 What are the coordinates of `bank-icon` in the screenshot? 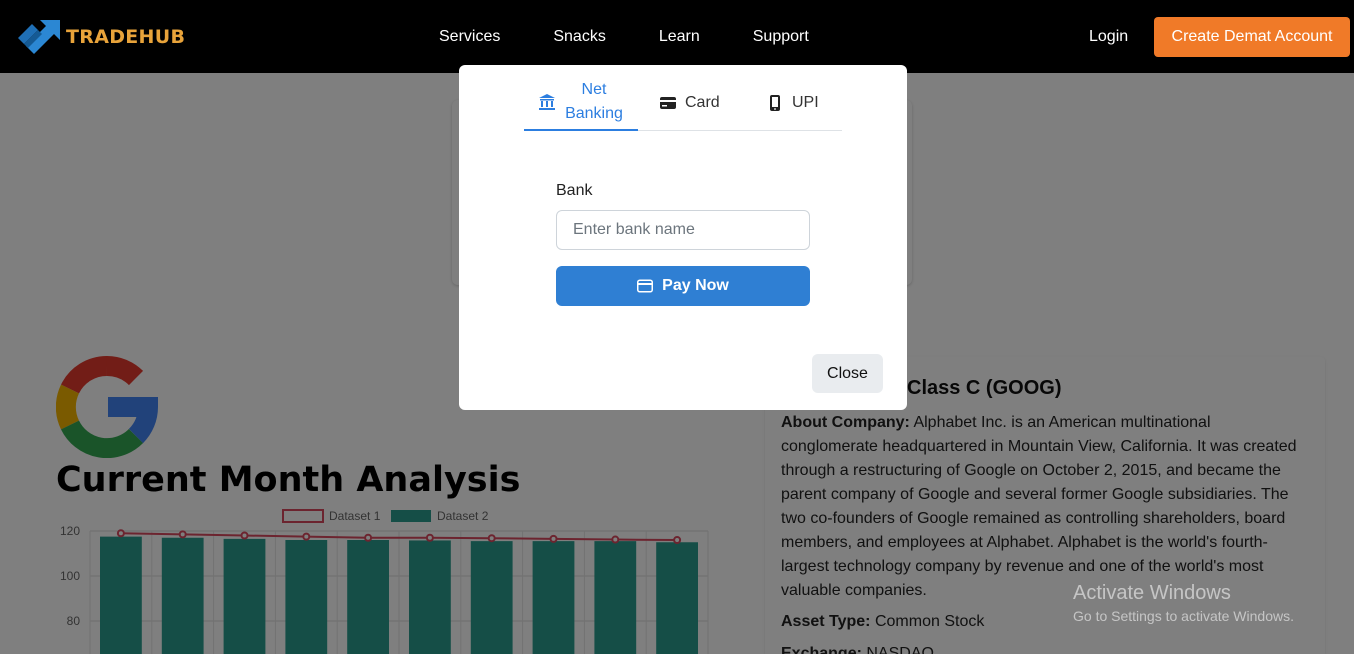 It's located at (547, 102).